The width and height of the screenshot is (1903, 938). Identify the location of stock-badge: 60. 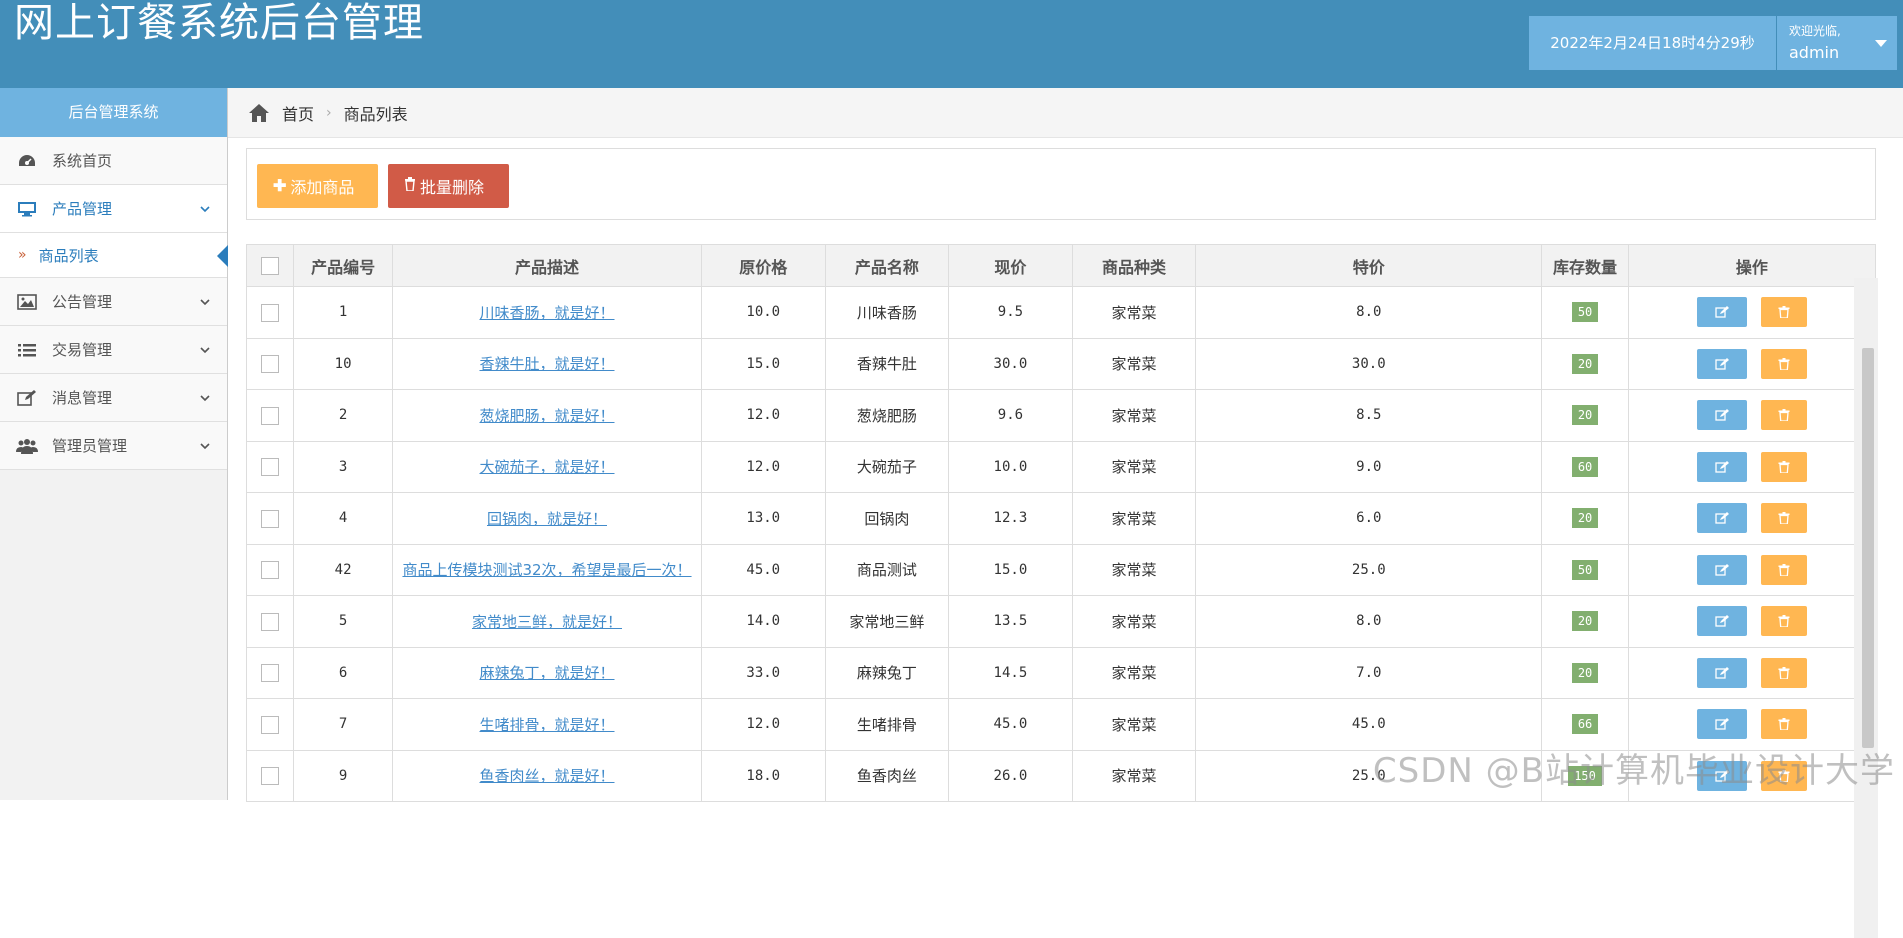
(1585, 467).